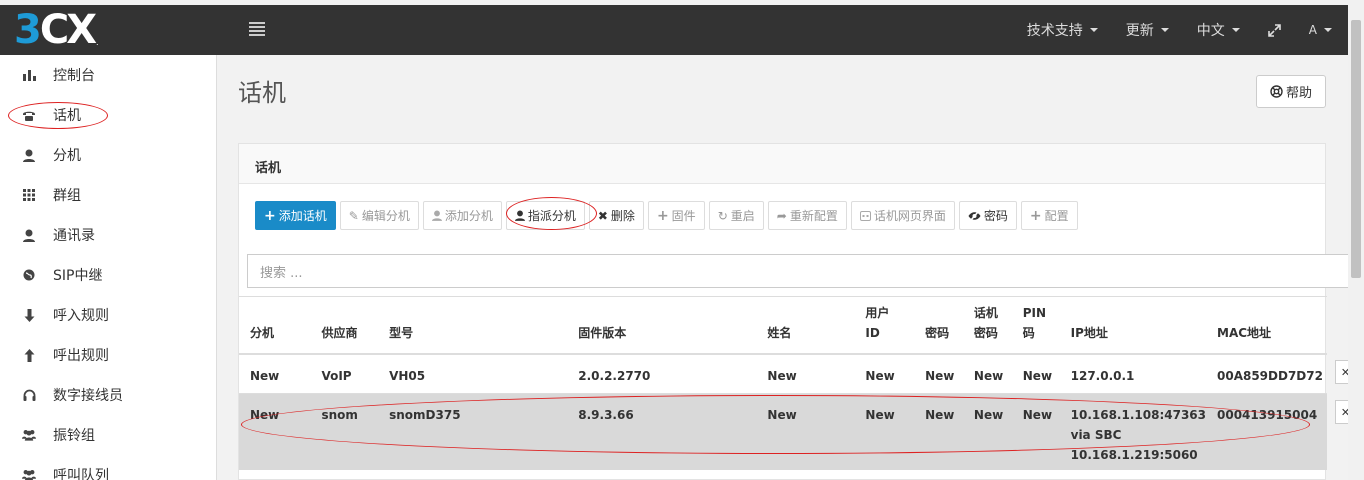 This screenshot has width=1364, height=480. I want to click on col-ext: 分机, so click(275, 327).